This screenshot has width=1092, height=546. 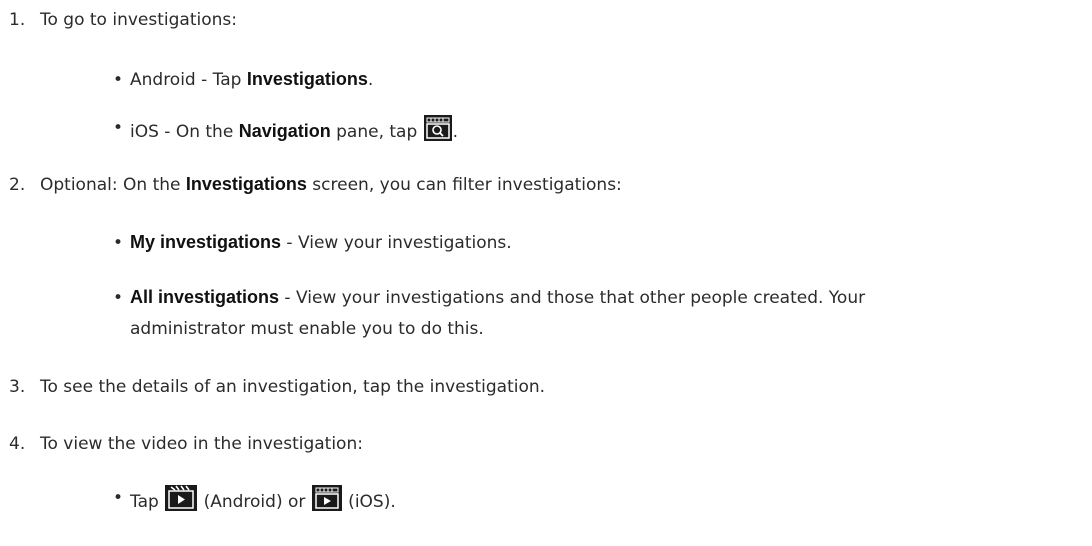 What do you see at coordinates (326, 498) in the screenshot?
I see `video-play-icon-ios` at bounding box center [326, 498].